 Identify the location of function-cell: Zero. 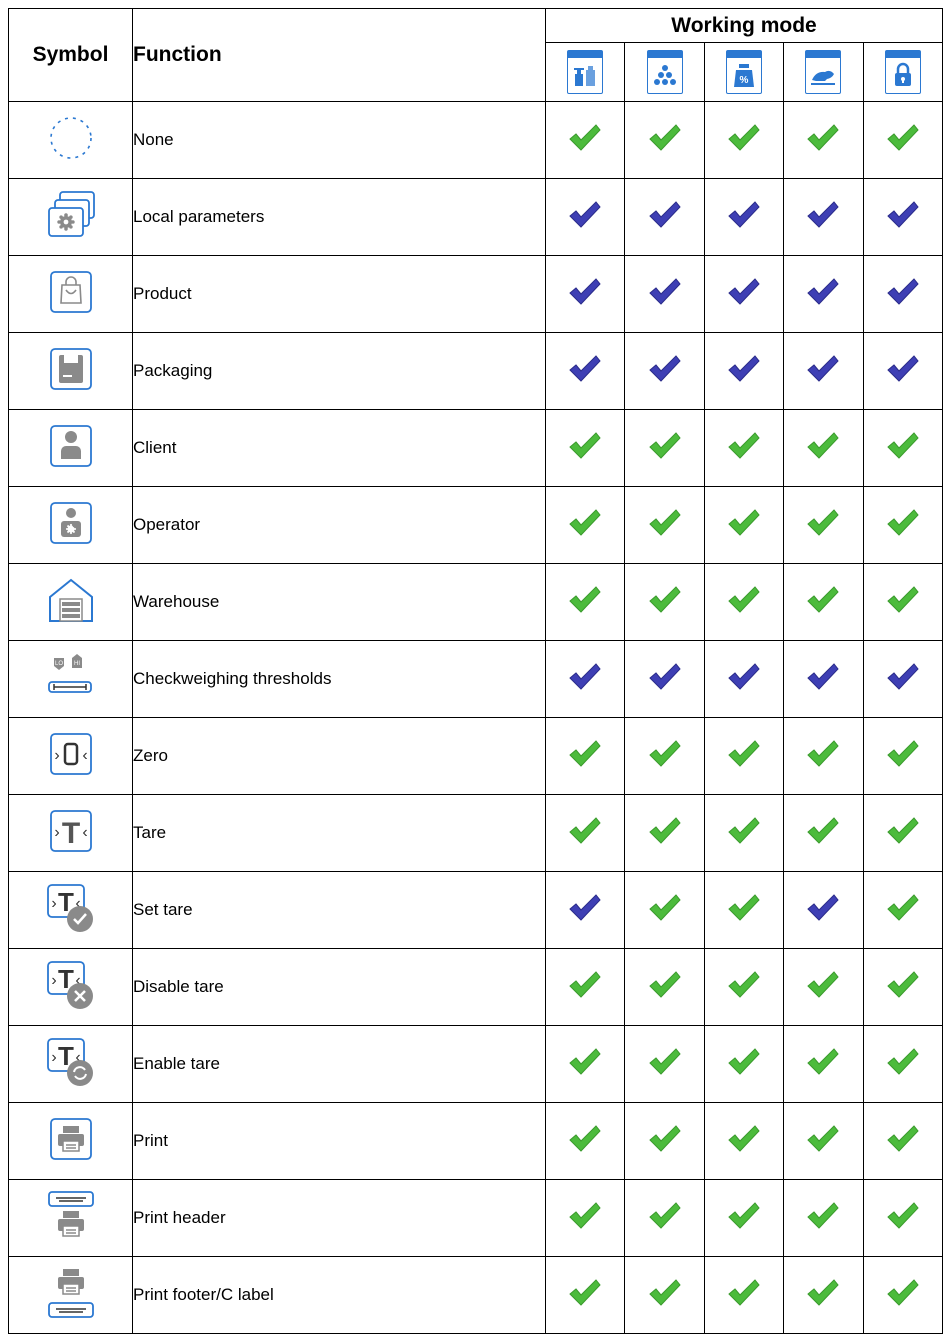
(339, 756).